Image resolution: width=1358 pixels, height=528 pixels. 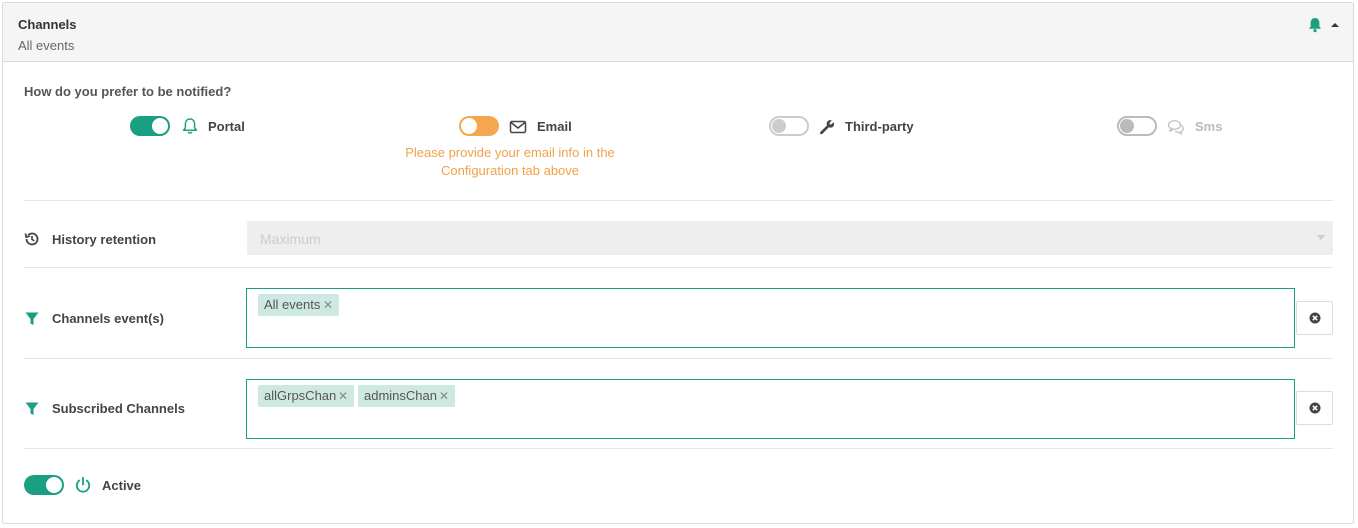 What do you see at coordinates (770, 318) in the screenshot?
I see `channels-events-input: All events ✕` at bounding box center [770, 318].